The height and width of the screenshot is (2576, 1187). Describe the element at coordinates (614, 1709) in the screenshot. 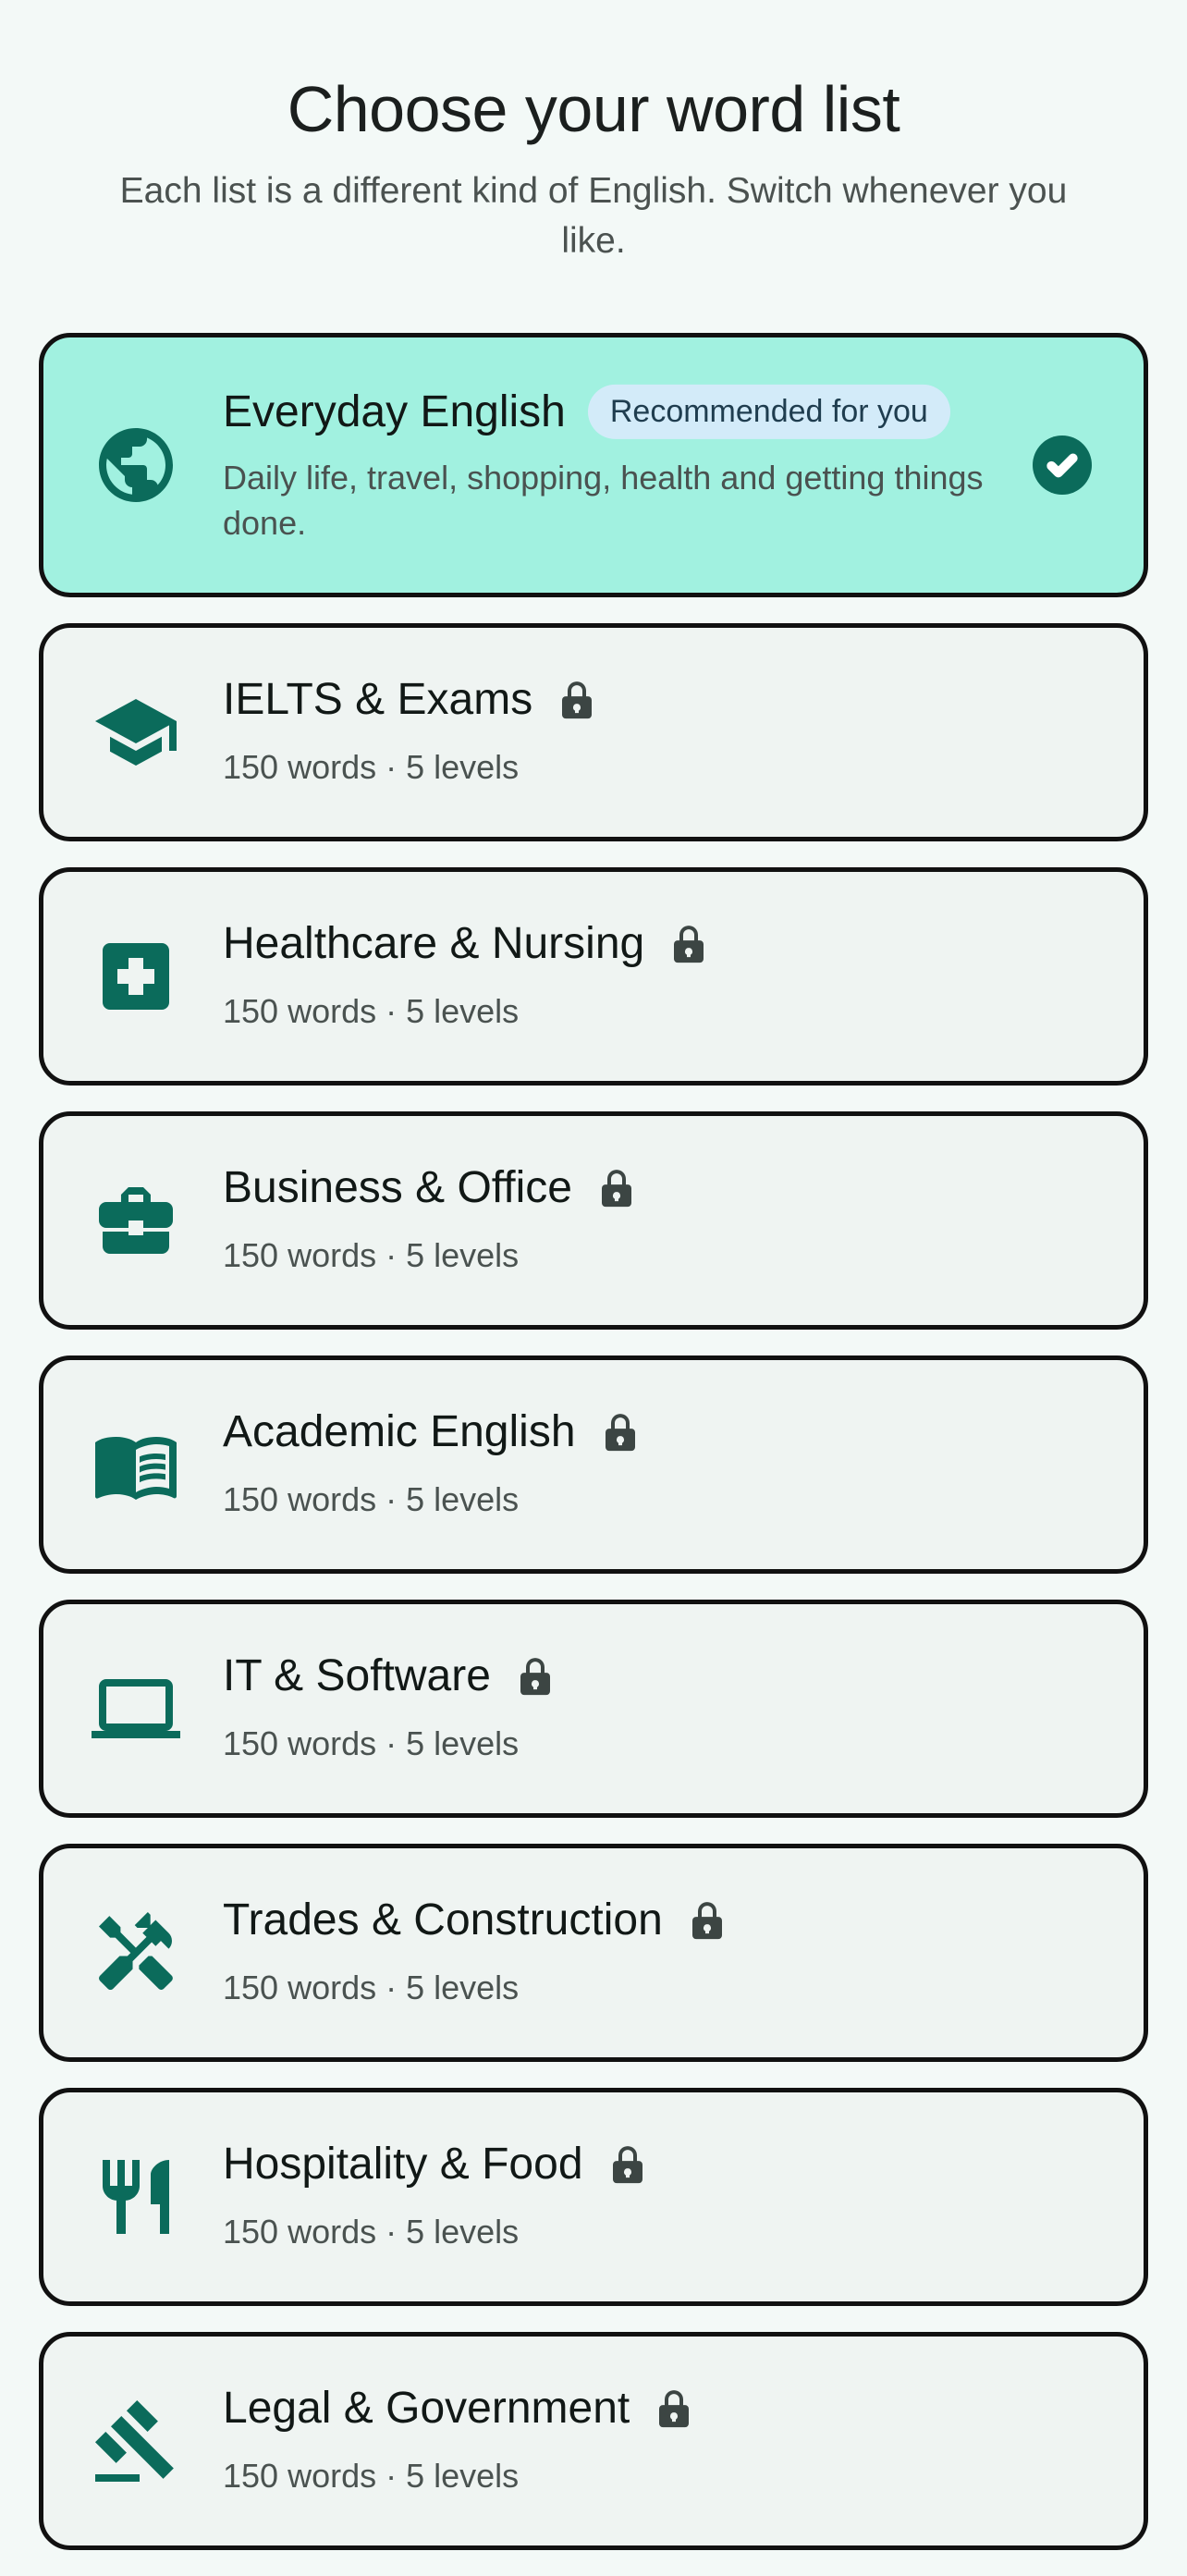

I see `card-content: IT & Software 150 words · 5 levels` at that location.